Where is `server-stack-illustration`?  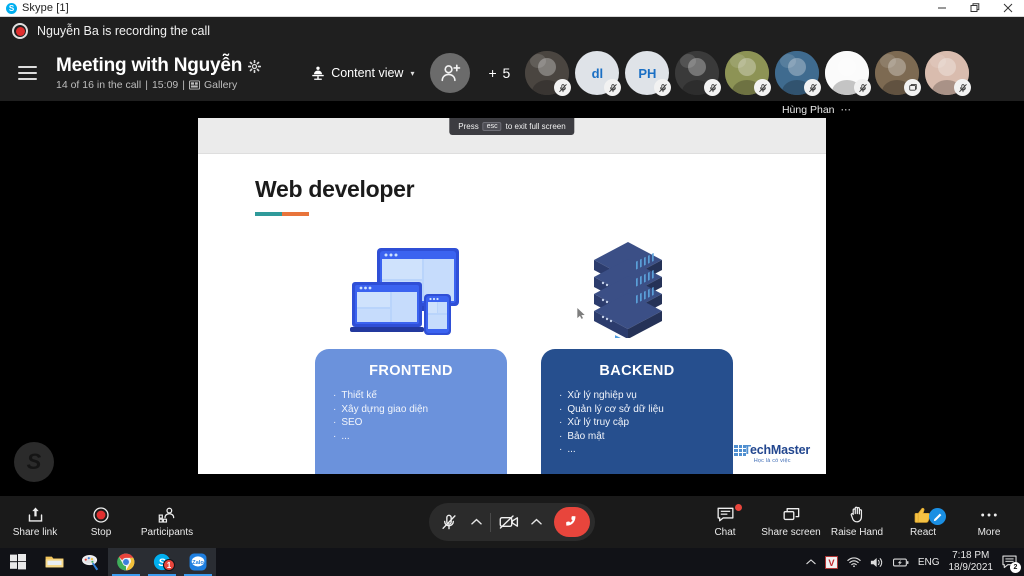 server-stack-illustration is located at coordinates (628, 290).